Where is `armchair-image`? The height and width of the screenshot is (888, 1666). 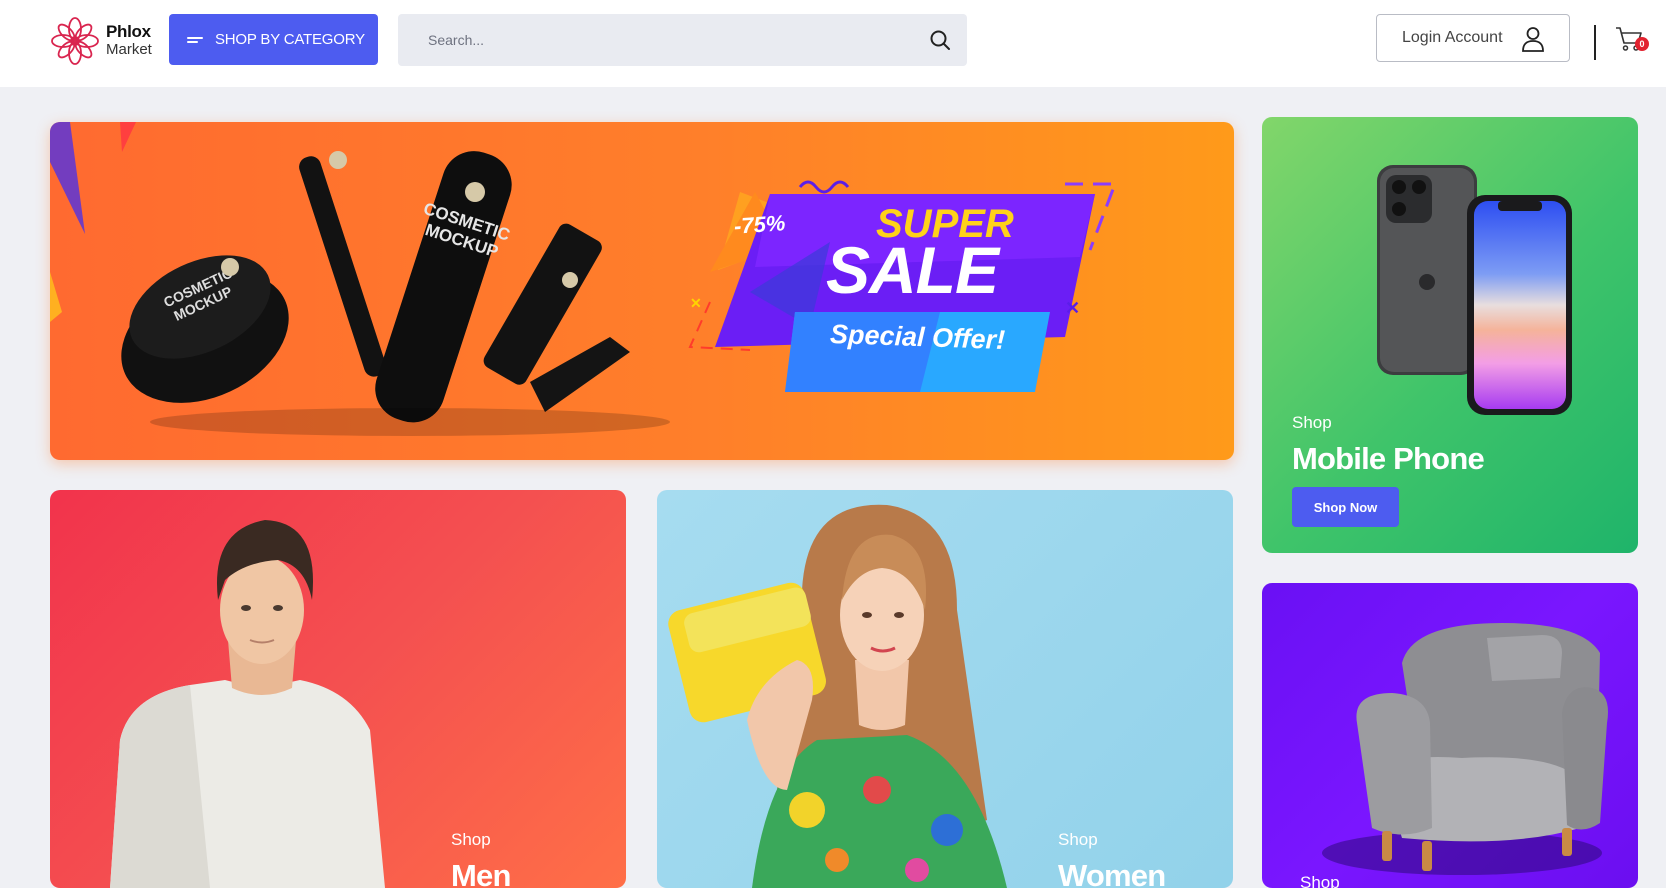
armchair-image is located at coordinates (1465, 749).